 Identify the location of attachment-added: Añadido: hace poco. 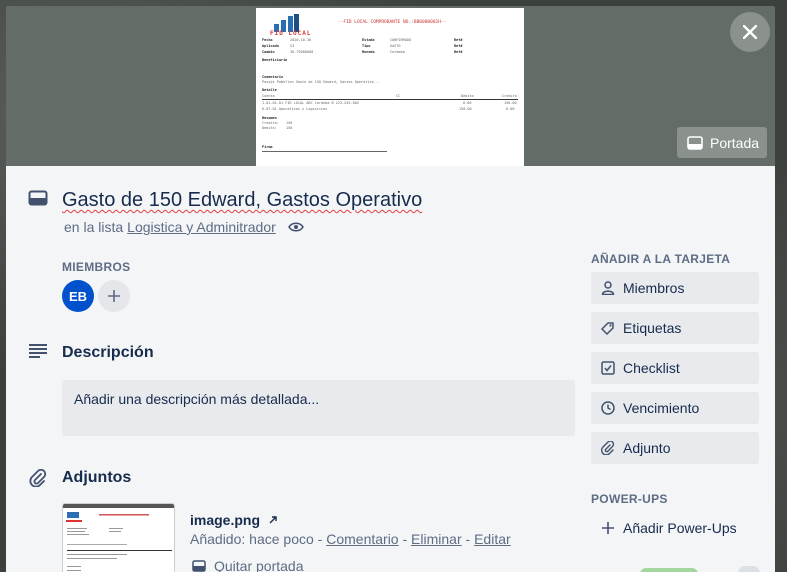
(252, 539).